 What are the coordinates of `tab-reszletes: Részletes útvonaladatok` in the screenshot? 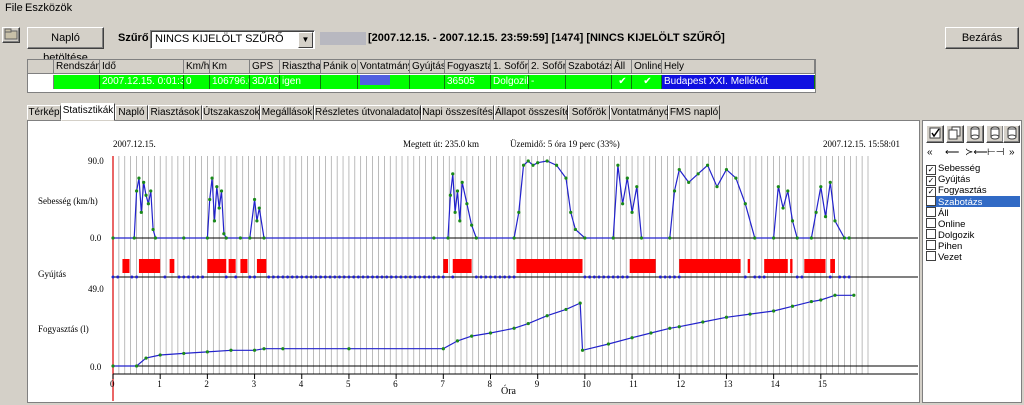 It's located at (369, 112).